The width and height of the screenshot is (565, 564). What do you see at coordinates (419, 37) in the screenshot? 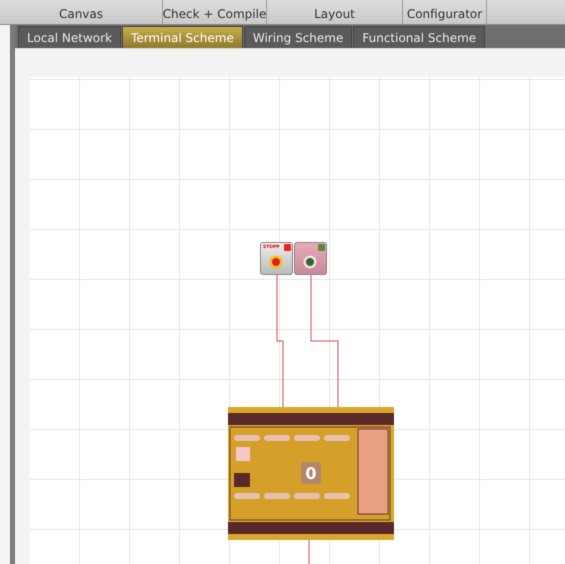
I see `scheme-tab: Functional Scheme` at bounding box center [419, 37].